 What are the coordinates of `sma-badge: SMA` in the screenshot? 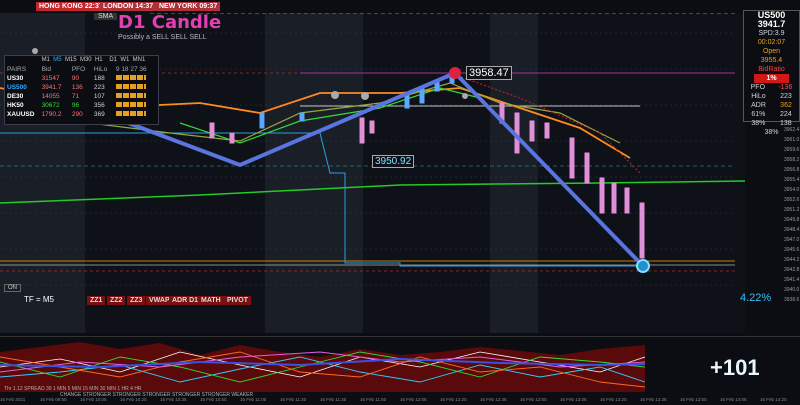 It's located at (106, 16).